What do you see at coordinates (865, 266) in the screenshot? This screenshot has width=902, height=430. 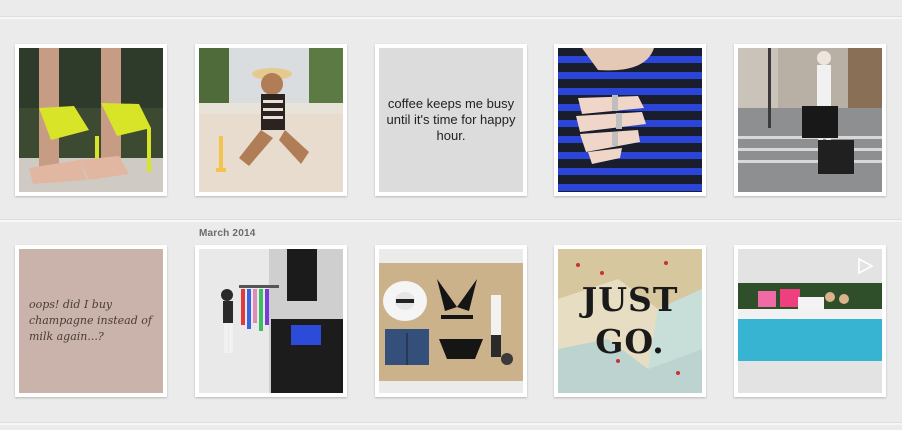 I see `play-icon` at bounding box center [865, 266].